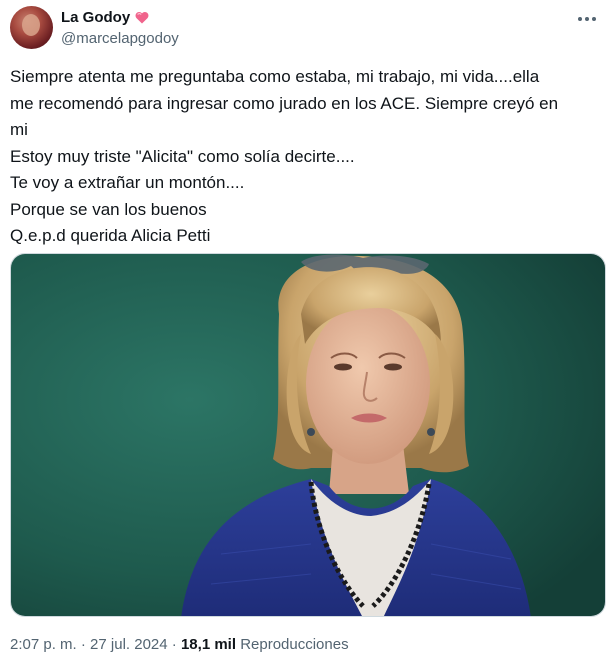 The height and width of the screenshot is (658, 610). What do you see at coordinates (129, 644) in the screenshot?
I see `tweet-date: 27 jul. 2024` at bounding box center [129, 644].